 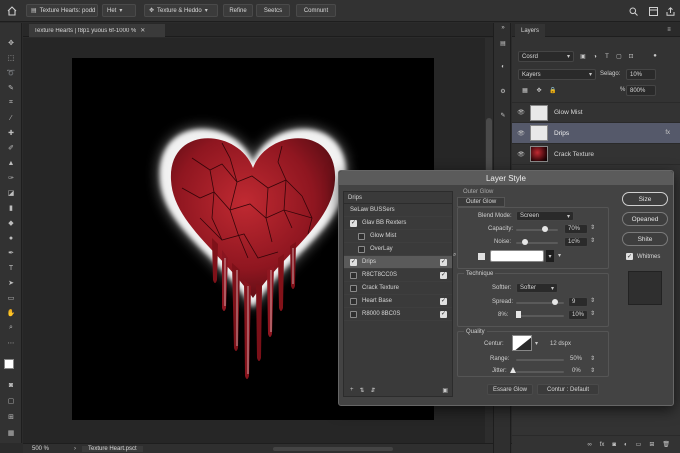 What do you see at coordinates (607, 56) in the screenshot?
I see `filter-type-icon: T` at bounding box center [607, 56].